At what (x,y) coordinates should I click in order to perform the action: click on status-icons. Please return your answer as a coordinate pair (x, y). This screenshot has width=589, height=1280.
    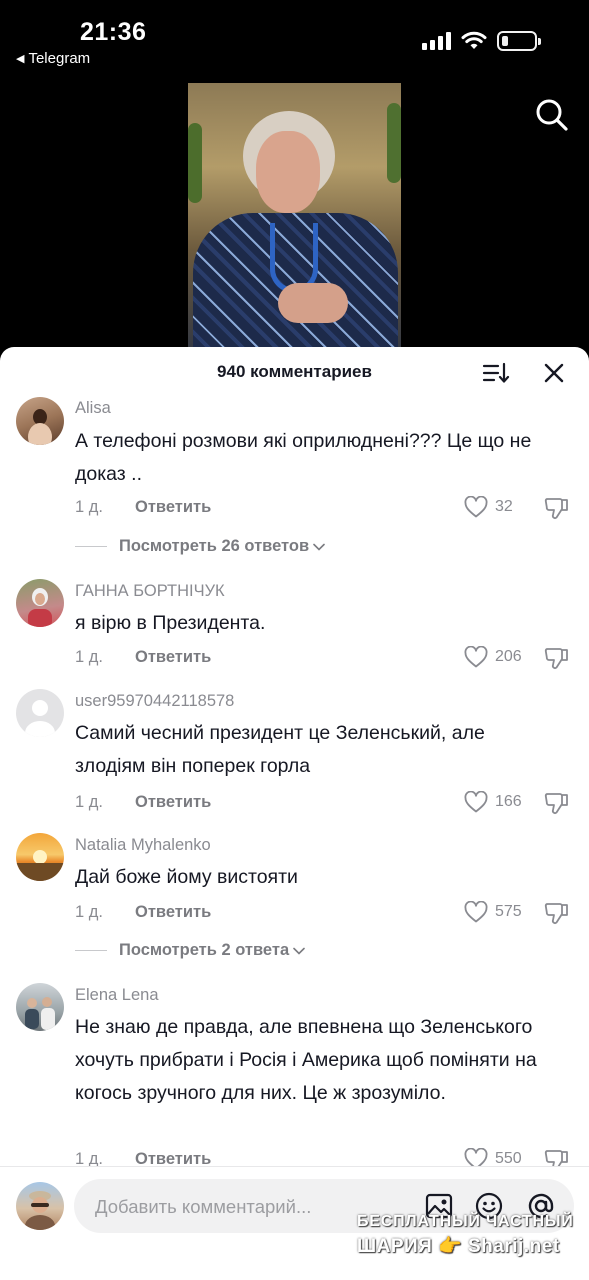
    Looking at the image, I should click on (481, 41).